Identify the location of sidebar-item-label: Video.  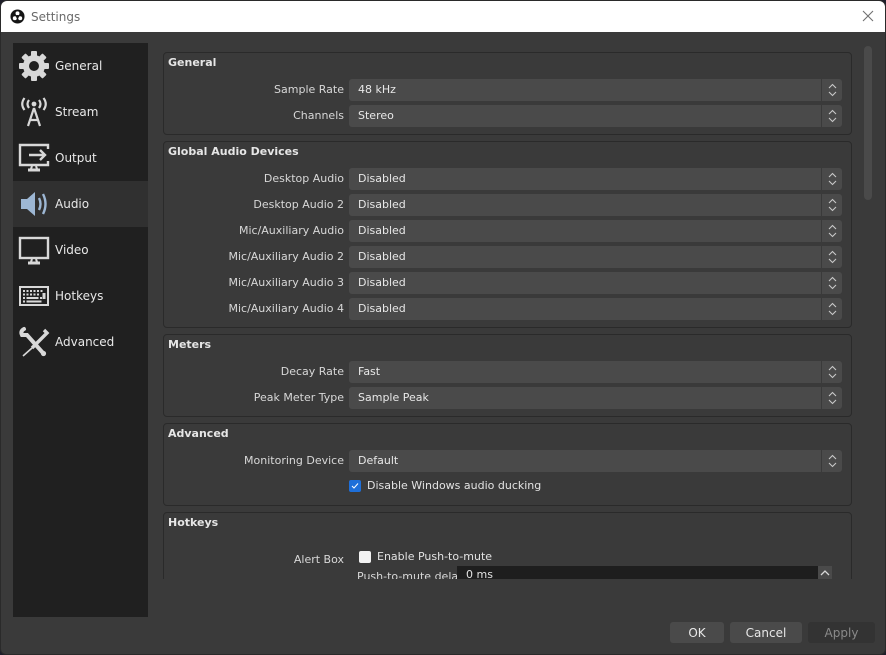
(72, 250).